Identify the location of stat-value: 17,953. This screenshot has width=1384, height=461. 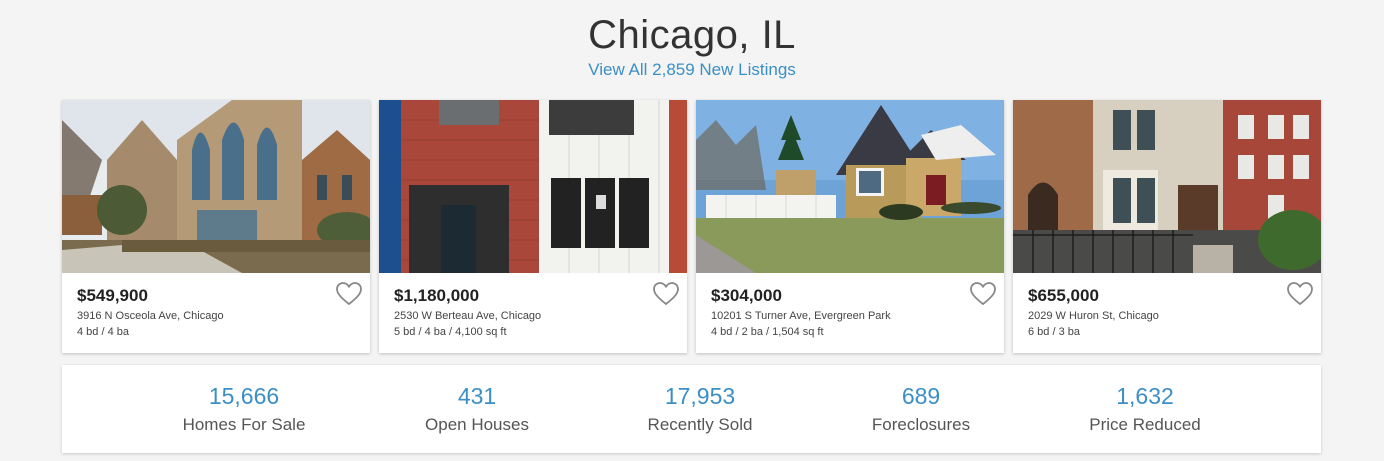
(700, 396).